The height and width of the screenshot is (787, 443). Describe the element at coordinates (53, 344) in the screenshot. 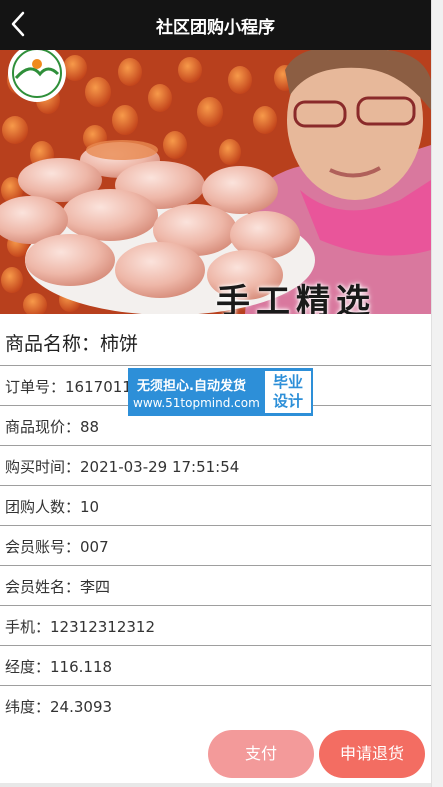

I see `product-name-label: 商品名称：` at that location.